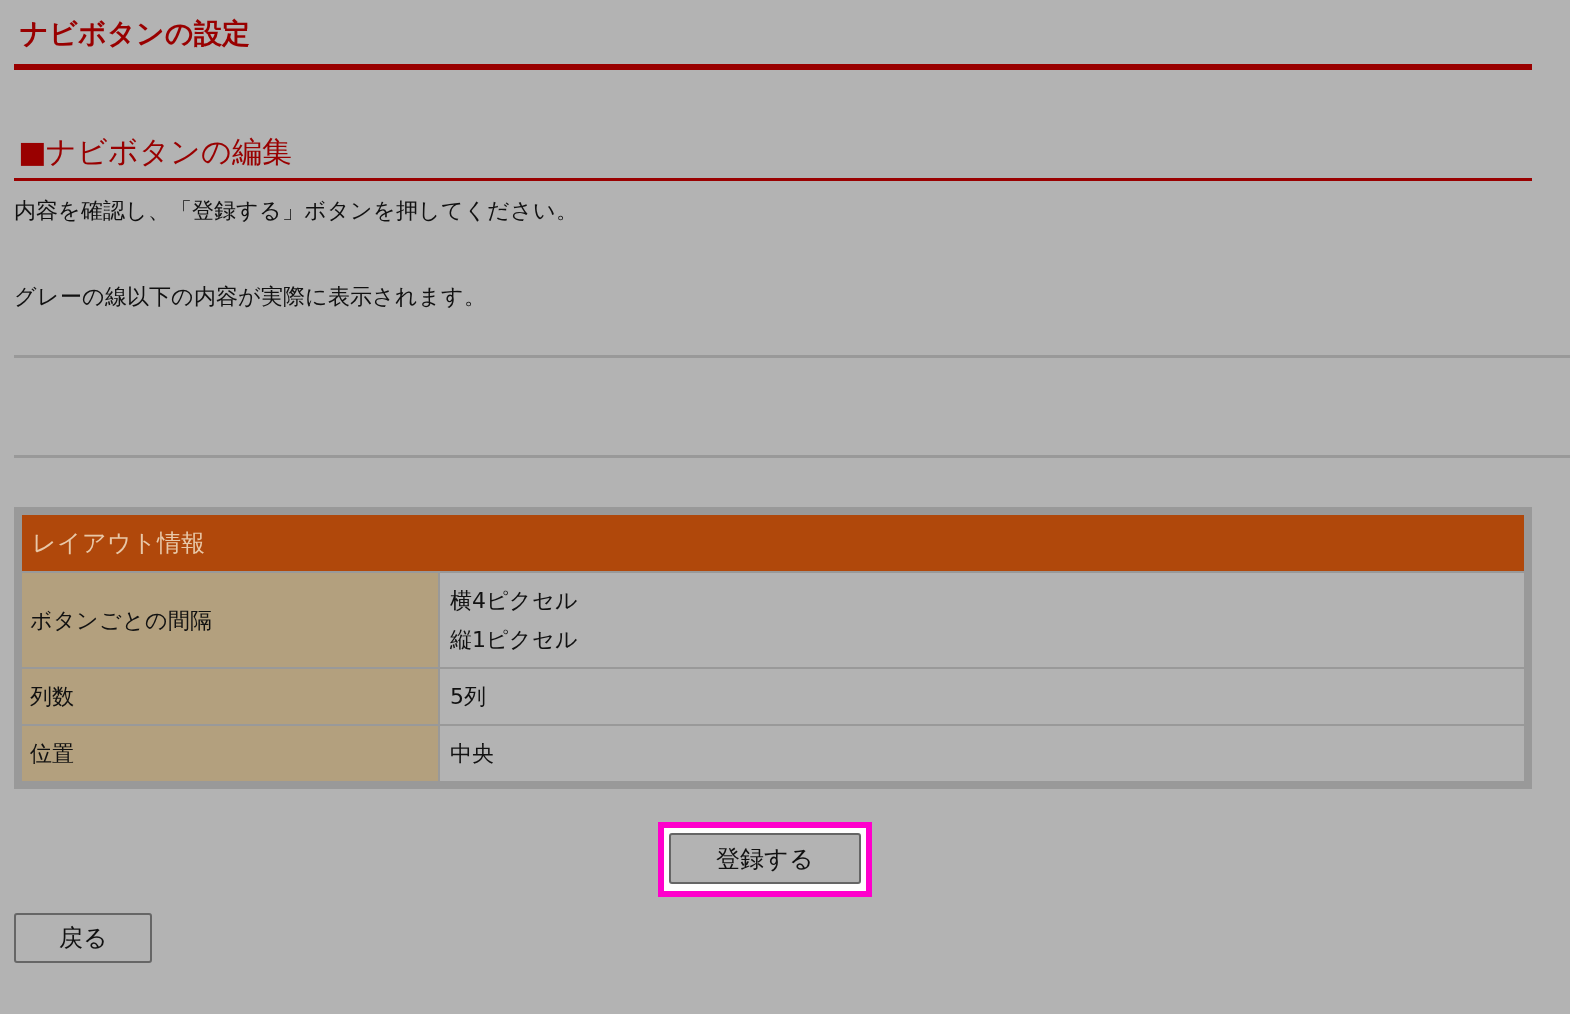  Describe the element at coordinates (296, 211) in the screenshot. I see `instruction-text: 内容を確認し、「登録する」ボタンを押してください。` at that location.